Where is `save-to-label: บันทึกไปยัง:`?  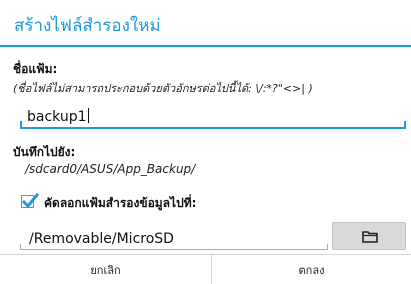 save-to-label: บันทึกไปยัง: is located at coordinates (44, 152).